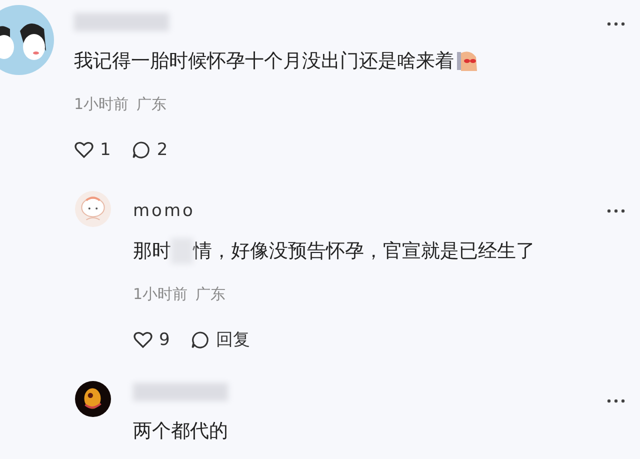 The width and height of the screenshot is (640, 459). What do you see at coordinates (220, 340) in the screenshot?
I see `reply-button: 回复` at bounding box center [220, 340].